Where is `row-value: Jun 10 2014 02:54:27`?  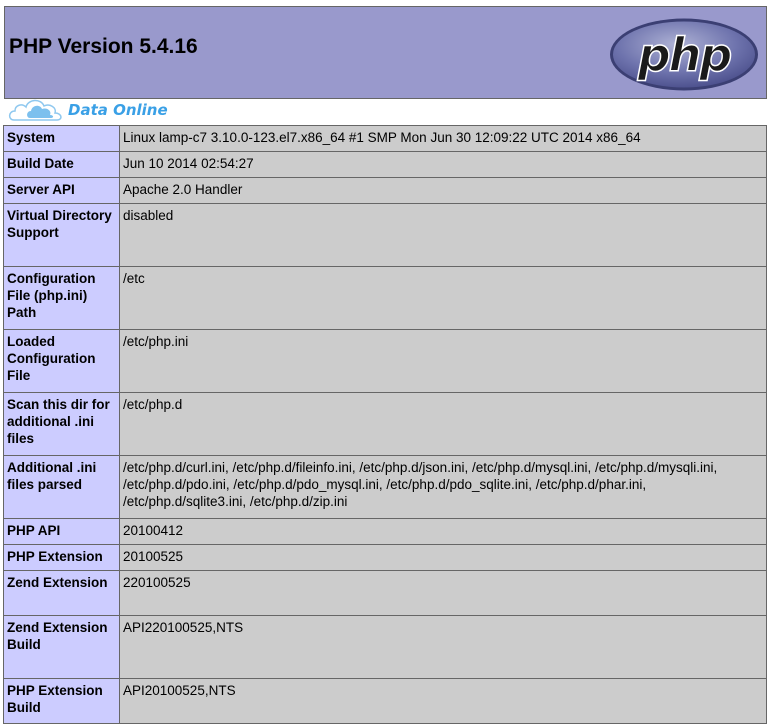
row-value: Jun 10 2014 02:54:27 is located at coordinates (443, 164).